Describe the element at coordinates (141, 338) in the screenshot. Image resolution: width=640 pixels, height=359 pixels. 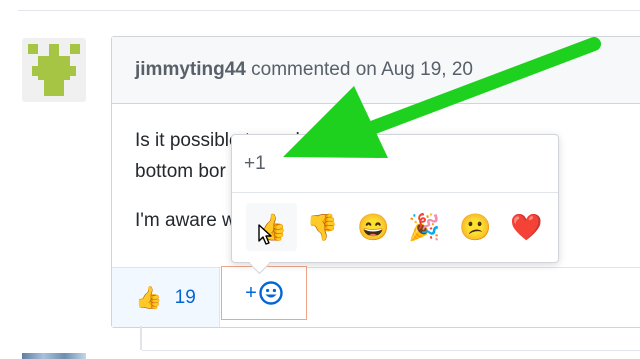
I see `timeline-thread-line` at that location.